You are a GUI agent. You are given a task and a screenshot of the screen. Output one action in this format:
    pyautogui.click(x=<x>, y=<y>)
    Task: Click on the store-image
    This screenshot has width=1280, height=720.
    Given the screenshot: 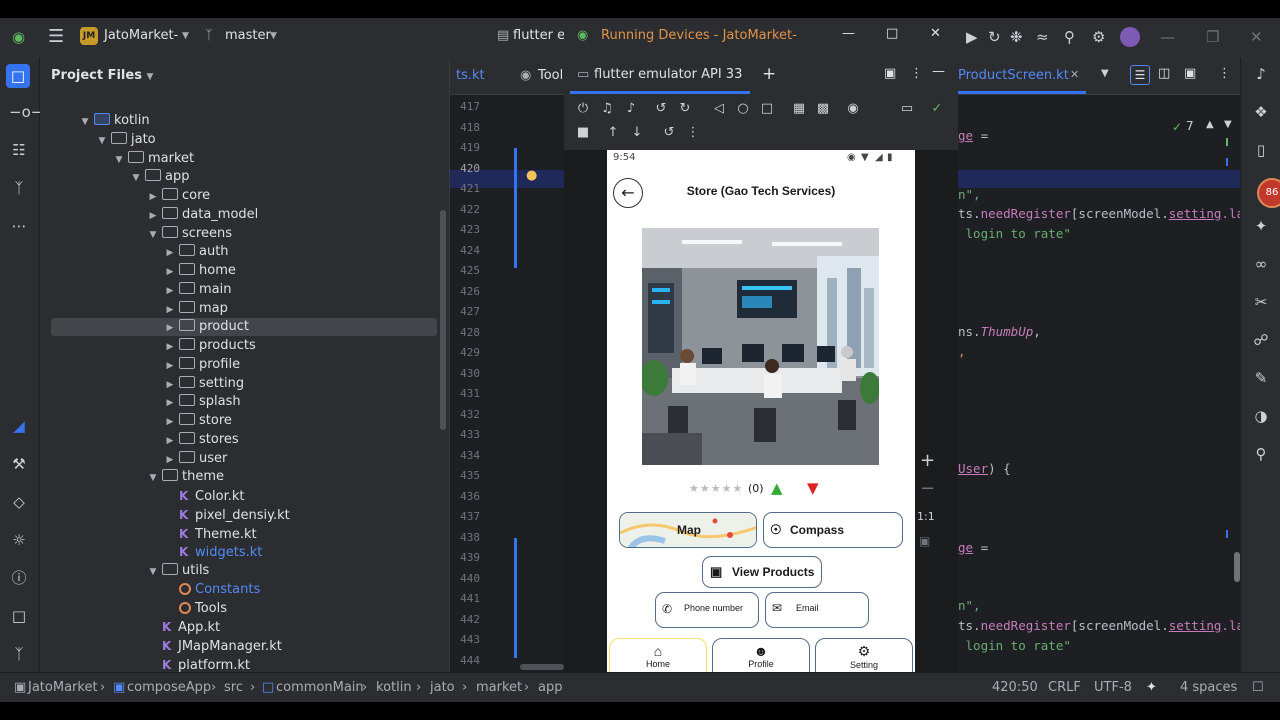 What is the action you would take?
    pyautogui.click(x=760, y=346)
    